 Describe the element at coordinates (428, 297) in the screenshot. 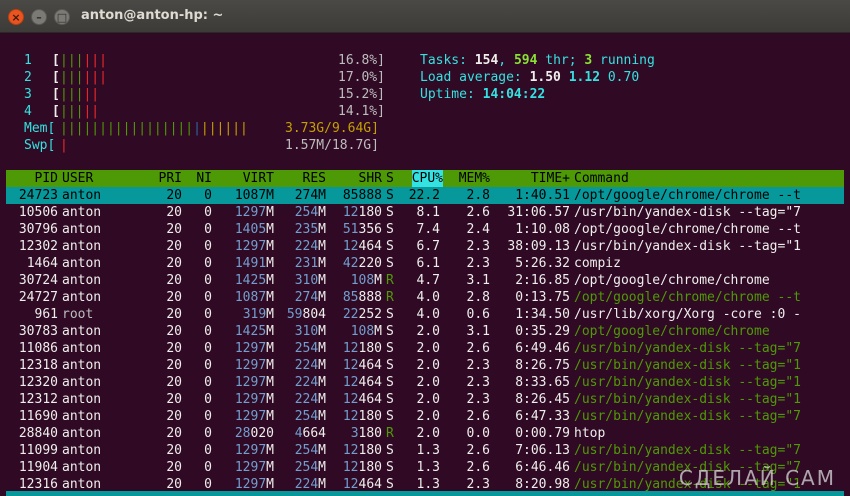

I see `cell-cpu: 4.0` at that location.